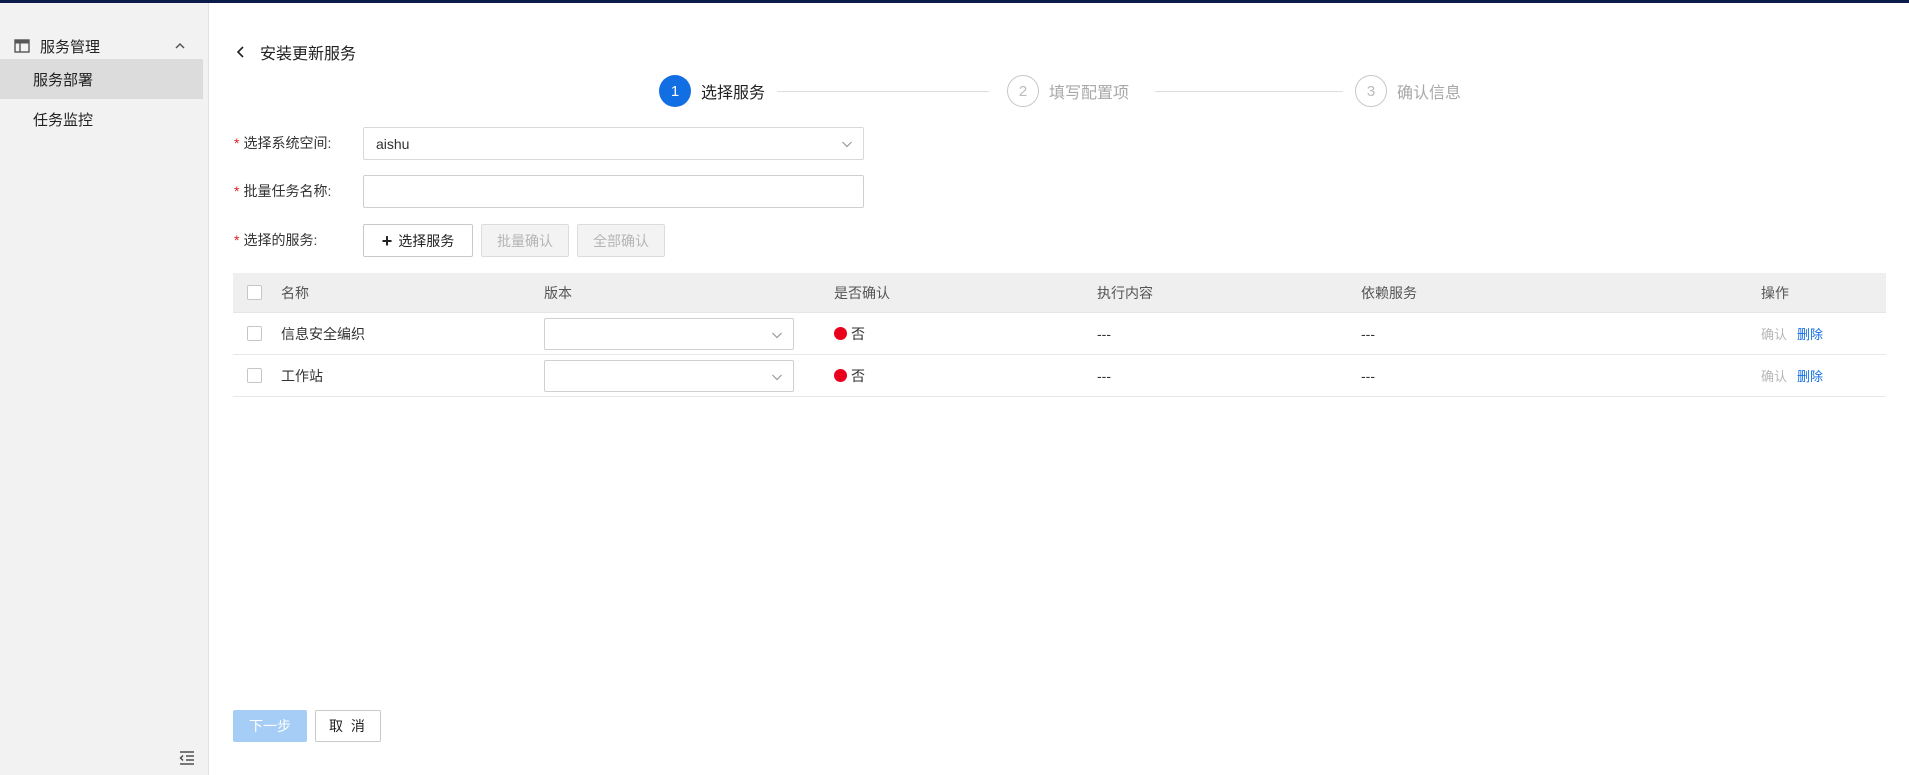 This screenshot has height=775, width=1909. Describe the element at coordinates (287, 143) in the screenshot. I see `namespace-label-text: 选择系统空间:` at that location.